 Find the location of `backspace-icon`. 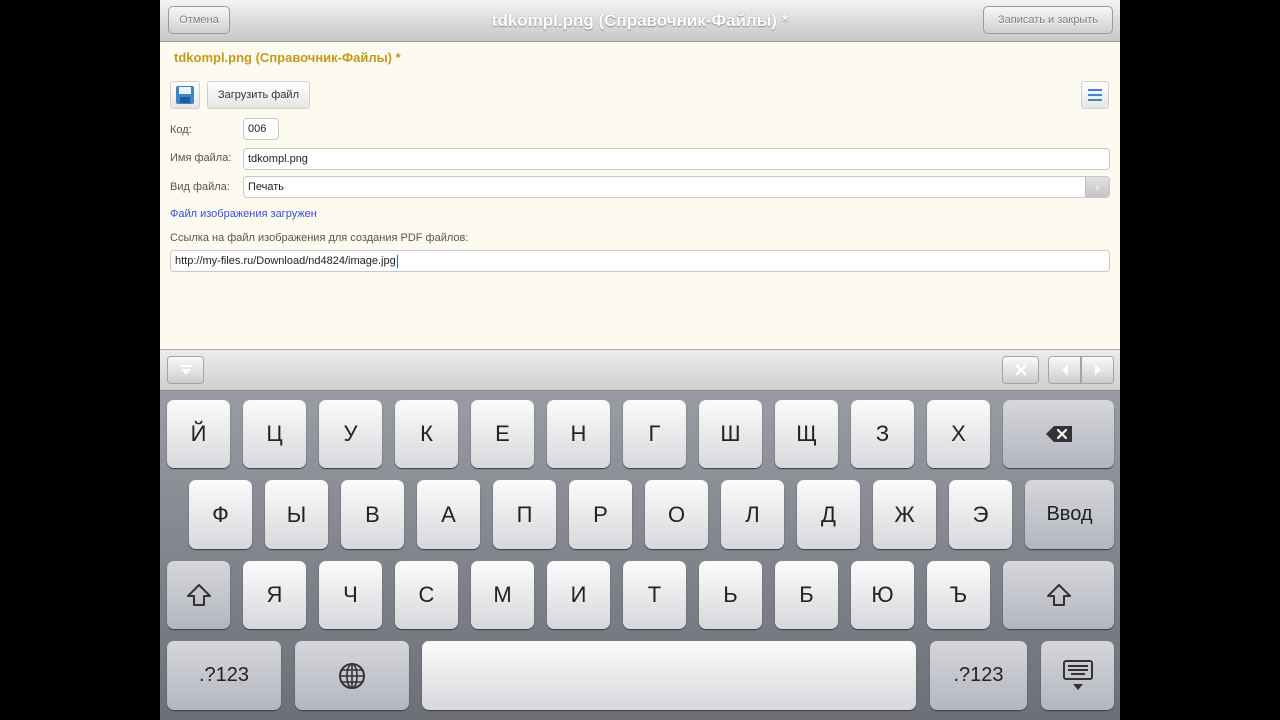

backspace-icon is located at coordinates (1058, 434).